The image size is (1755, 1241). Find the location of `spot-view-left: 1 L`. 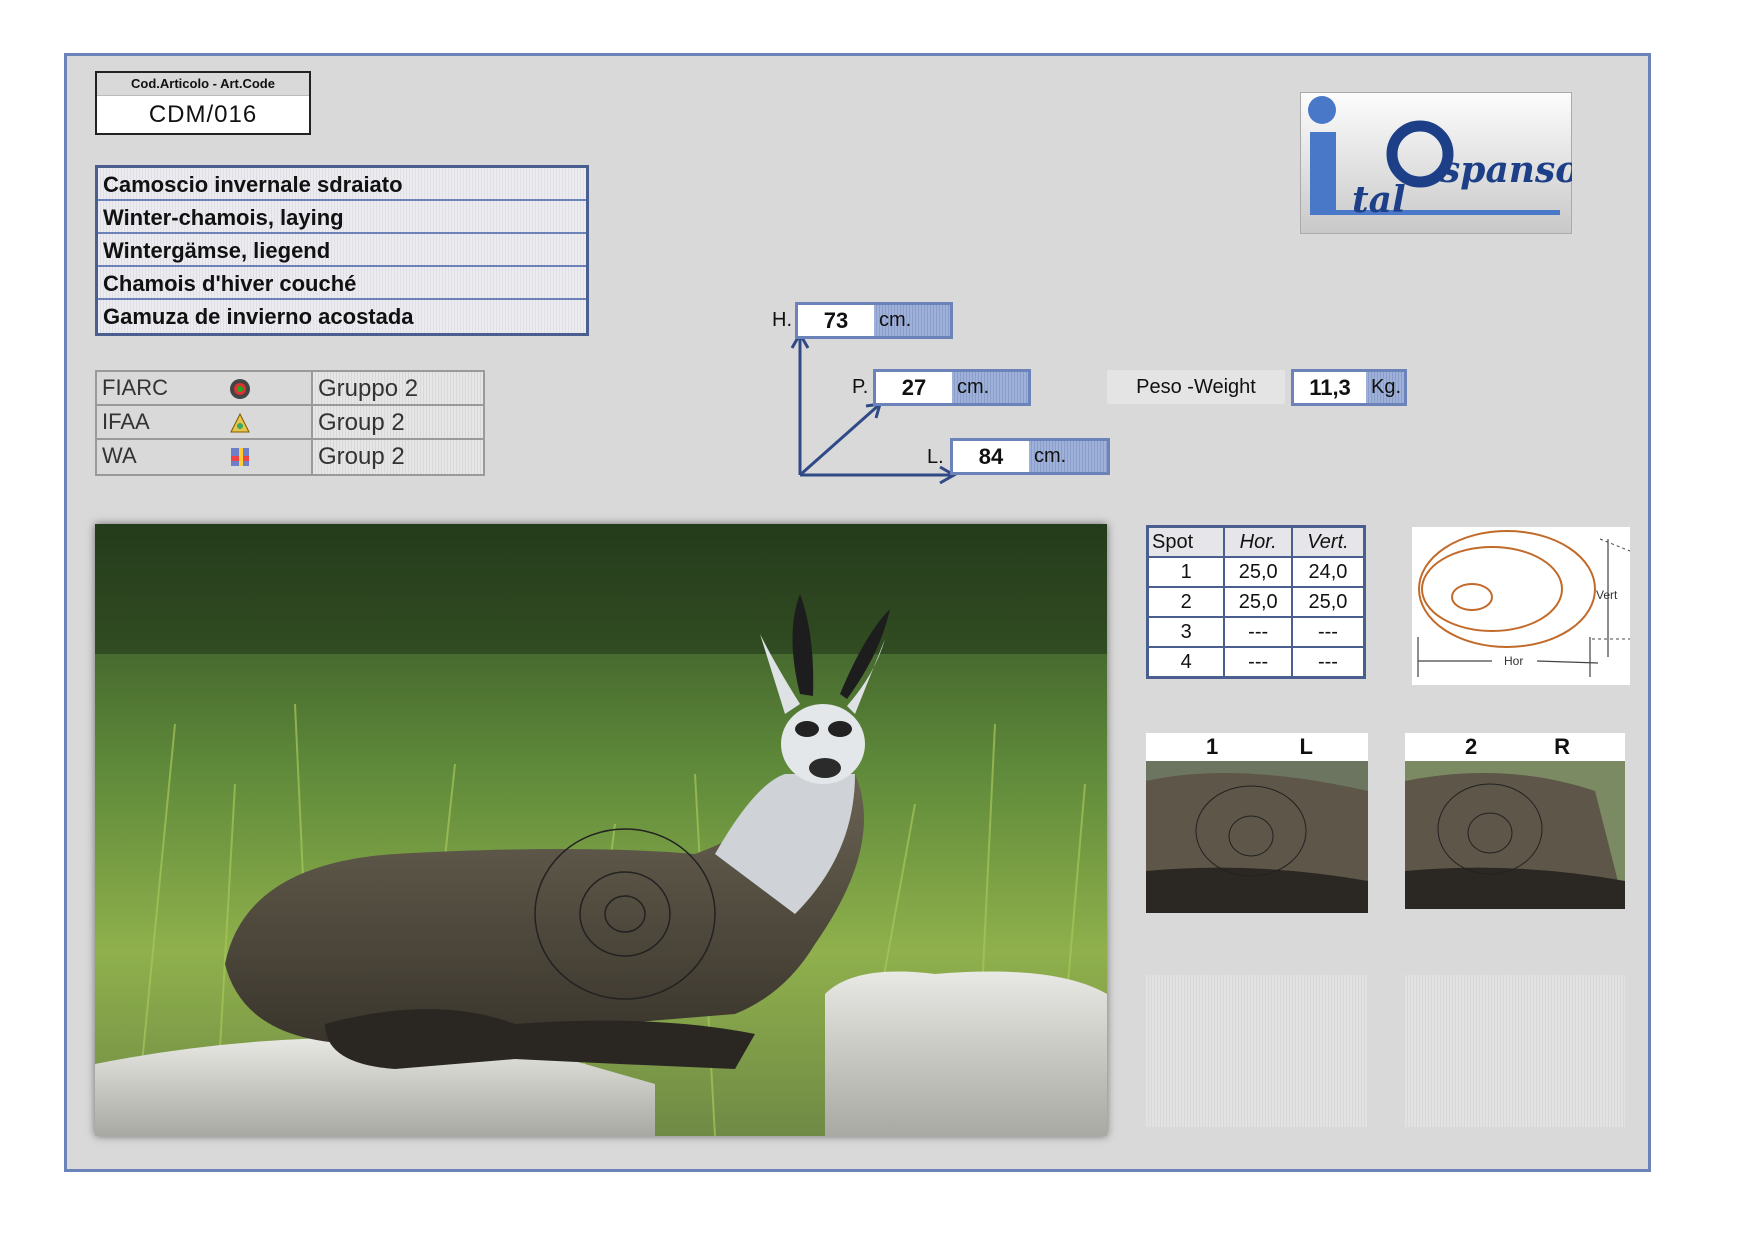

spot-view-left: 1 L is located at coordinates (1257, 825).